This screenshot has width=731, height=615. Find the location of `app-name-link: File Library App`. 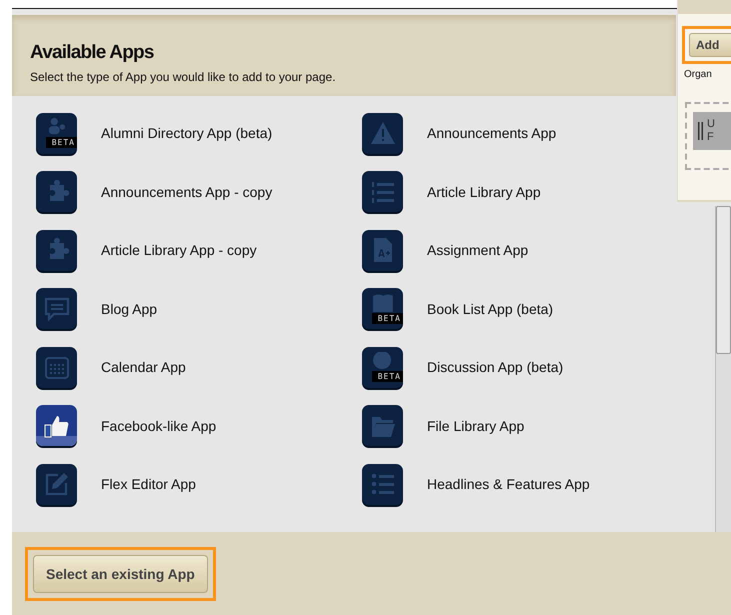

app-name-link: File Library App is located at coordinates (475, 426).